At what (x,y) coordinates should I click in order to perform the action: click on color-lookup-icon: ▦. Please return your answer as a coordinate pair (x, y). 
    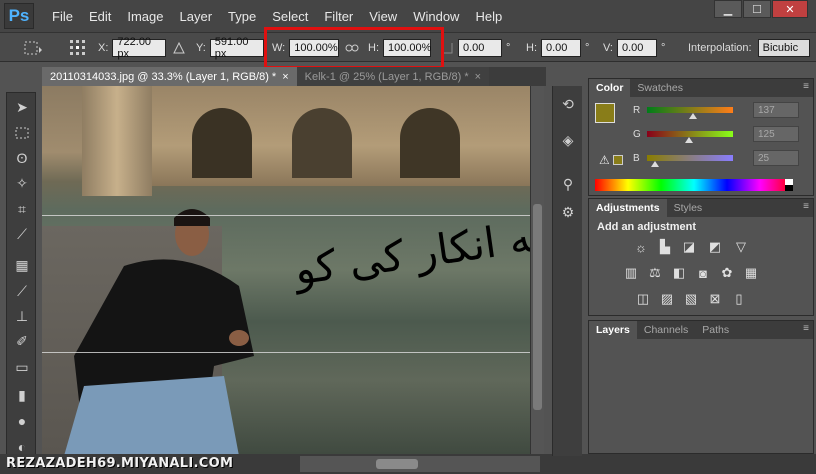
    Looking at the image, I should click on (751, 273).